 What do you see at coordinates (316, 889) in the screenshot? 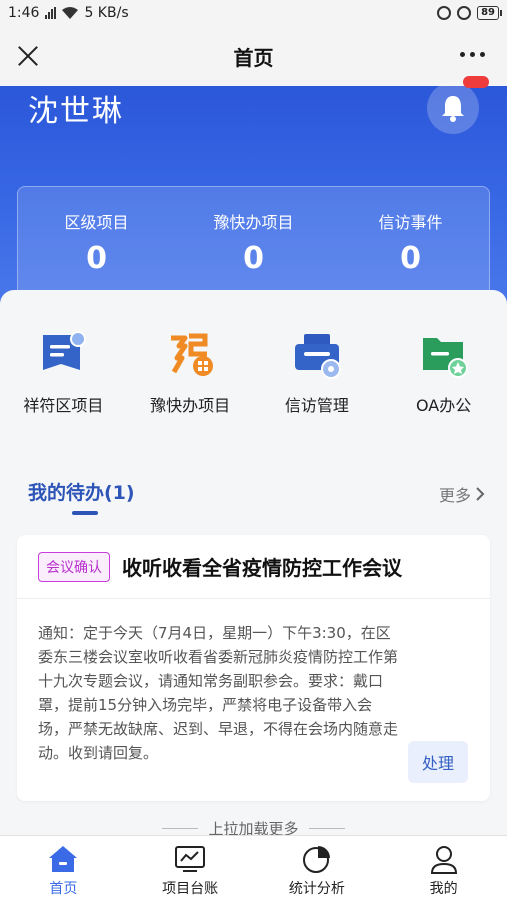
I see `tab-label: 统计分析` at bounding box center [316, 889].